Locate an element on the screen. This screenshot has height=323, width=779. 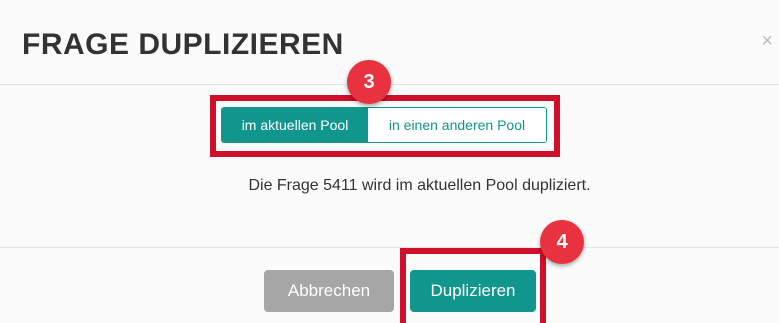
option-current-pool: im aktuellen Pool is located at coordinates (295, 125).